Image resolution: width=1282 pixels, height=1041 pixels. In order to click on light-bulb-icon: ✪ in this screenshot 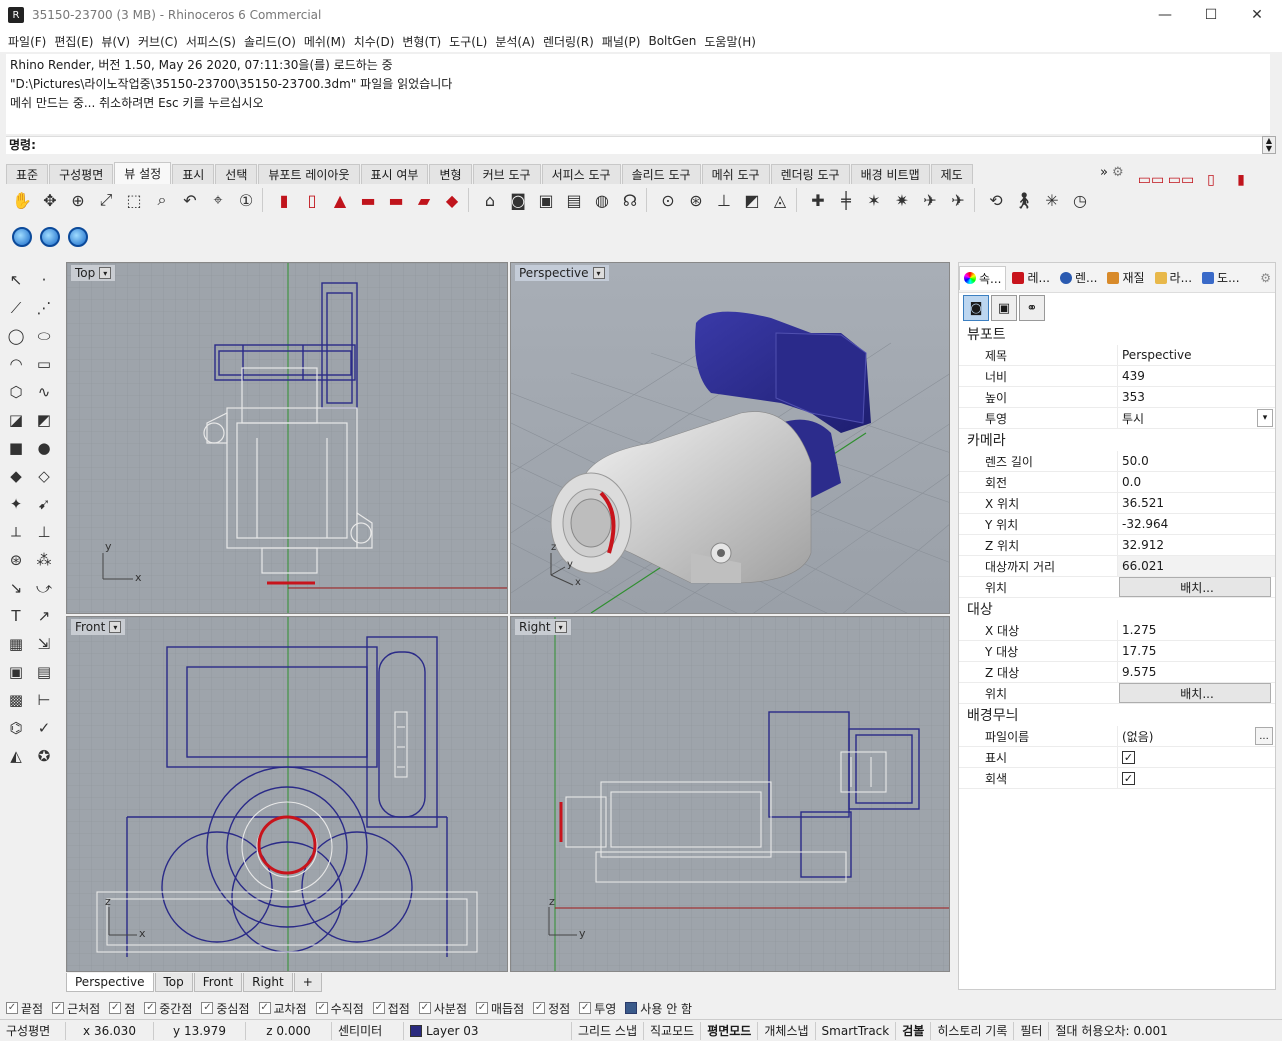, I will do `click(44, 756)`.